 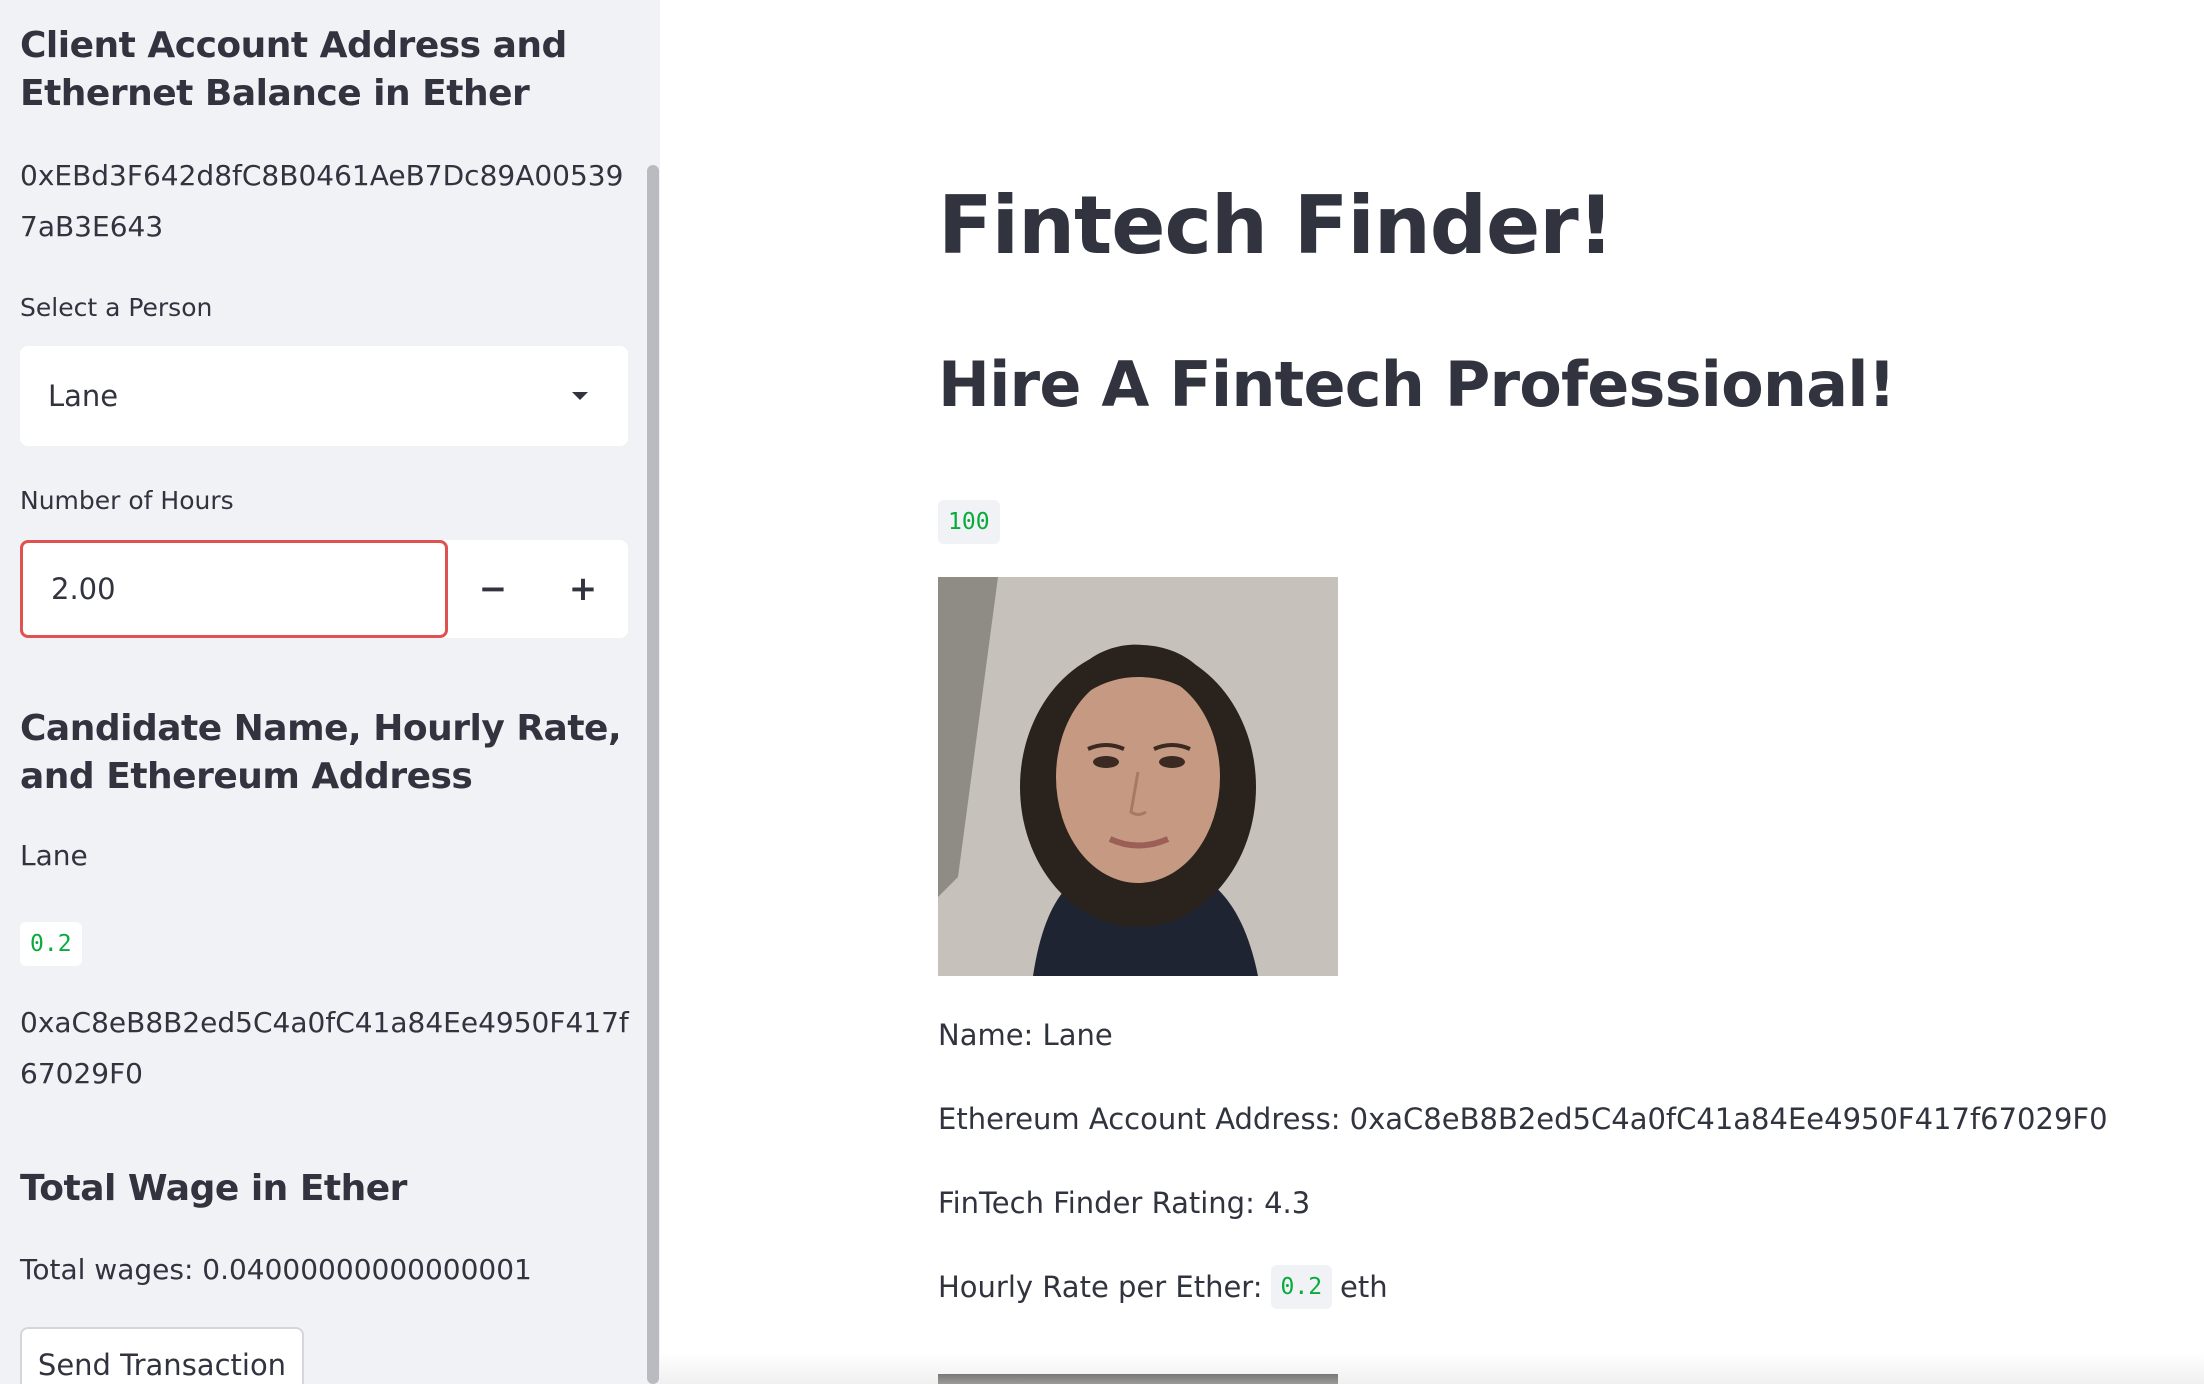 I want to click on candidate-rate: 0.2, so click(x=51, y=944).